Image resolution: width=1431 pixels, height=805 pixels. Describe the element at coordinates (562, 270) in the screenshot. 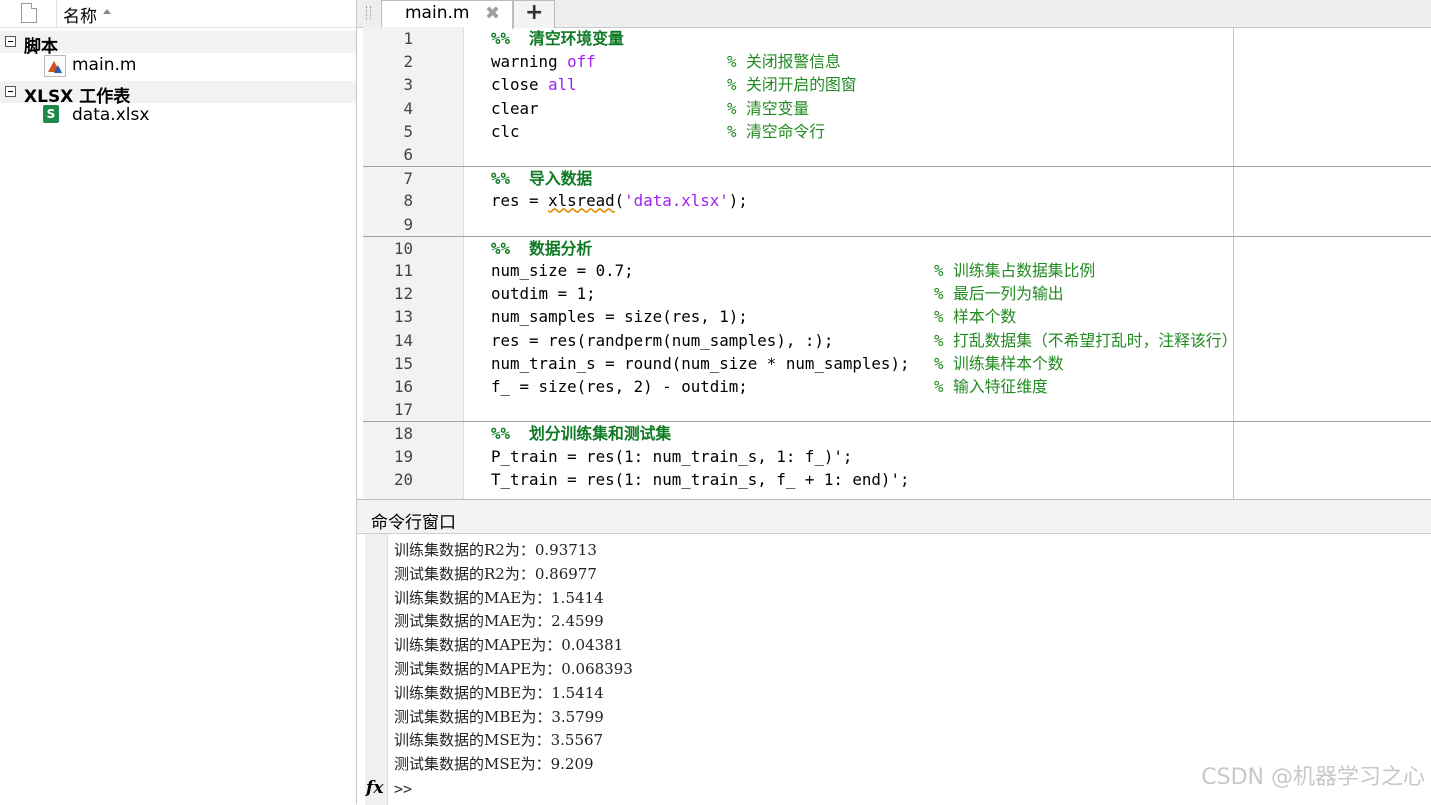

I see `code-text: num_size = 0.7;` at that location.